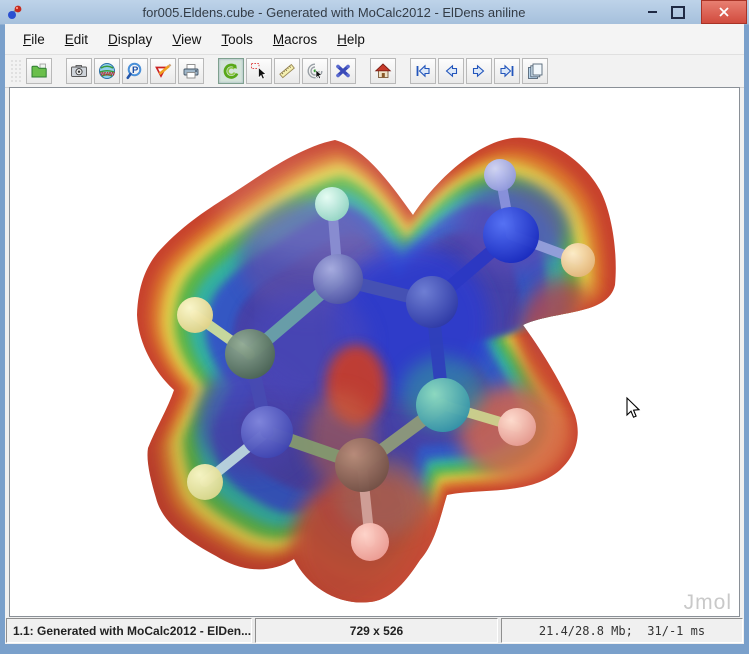  I want to click on povray-export-button: P, so click(135, 71).